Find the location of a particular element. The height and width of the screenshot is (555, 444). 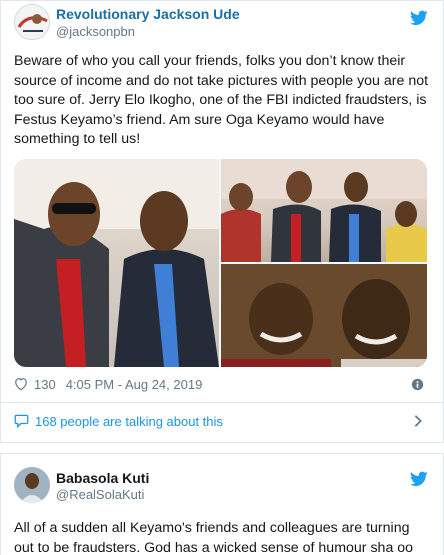

info-icon is located at coordinates (417, 384).